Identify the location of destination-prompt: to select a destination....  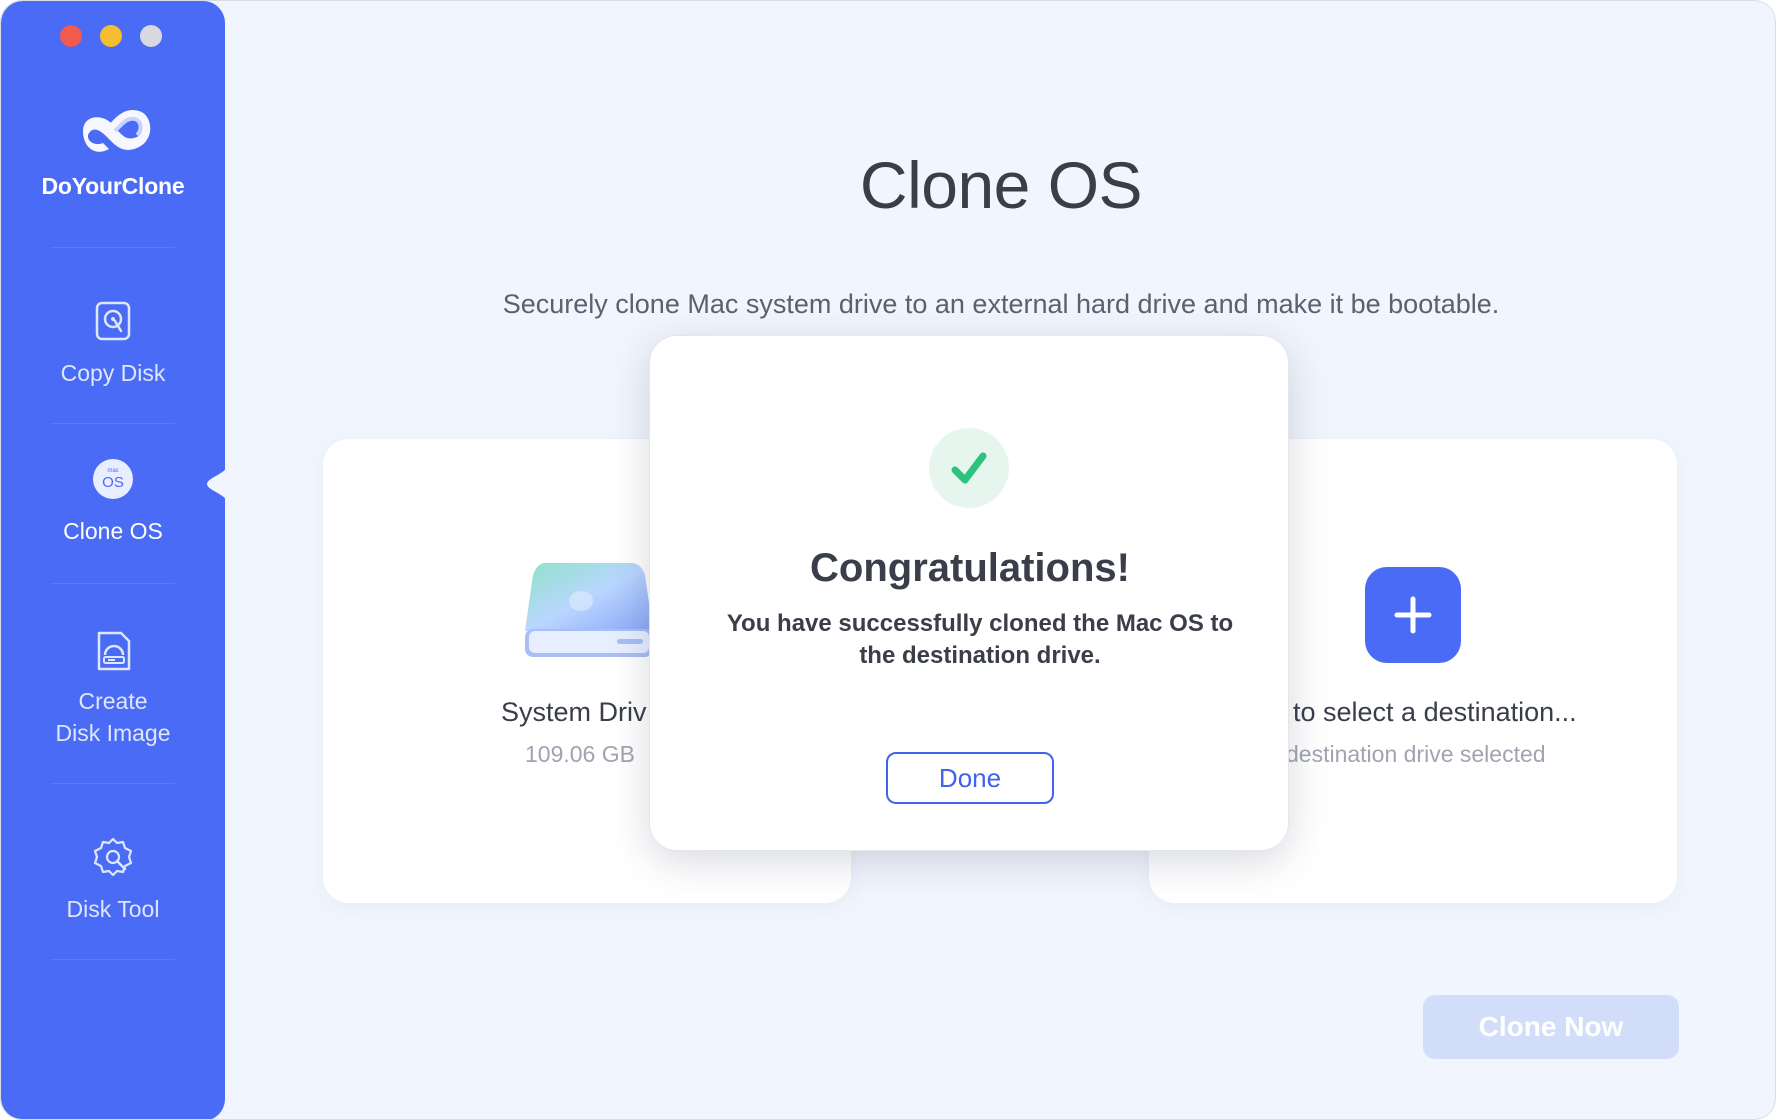
(1435, 712).